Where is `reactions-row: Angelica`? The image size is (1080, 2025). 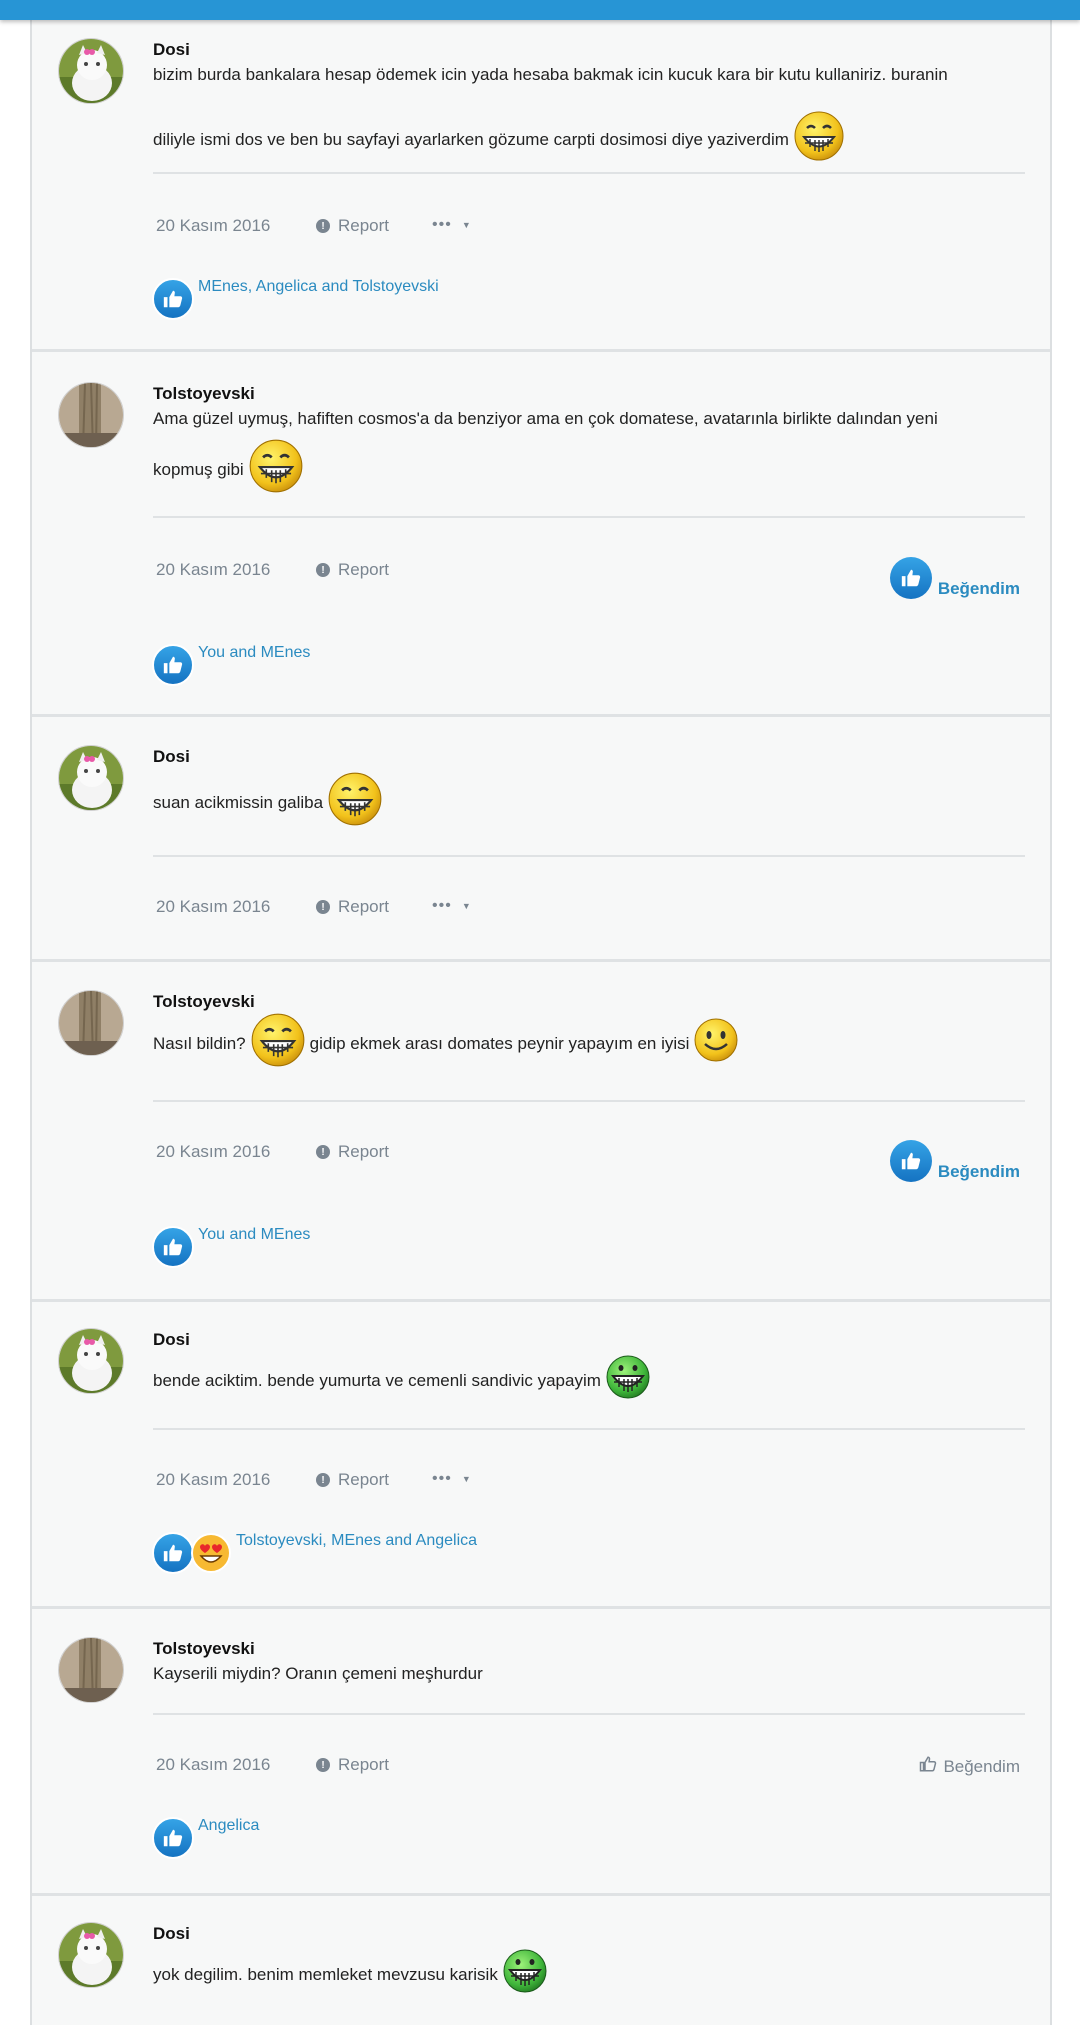
reactions-row: Angelica is located at coordinates (205, 1838).